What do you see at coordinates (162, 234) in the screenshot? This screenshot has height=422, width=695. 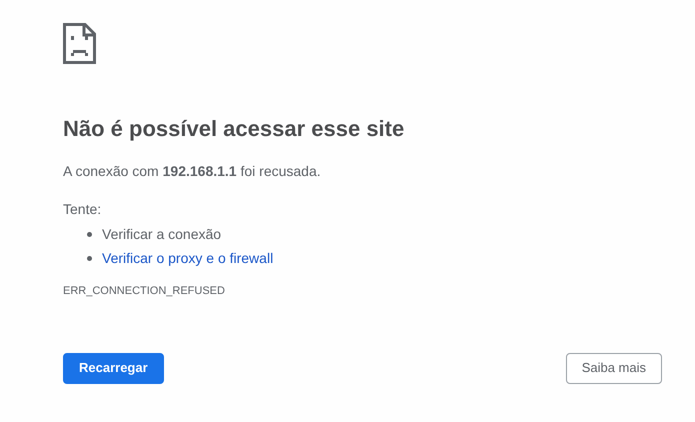 I see `suggestion-text: Verificar a conexão` at bounding box center [162, 234].